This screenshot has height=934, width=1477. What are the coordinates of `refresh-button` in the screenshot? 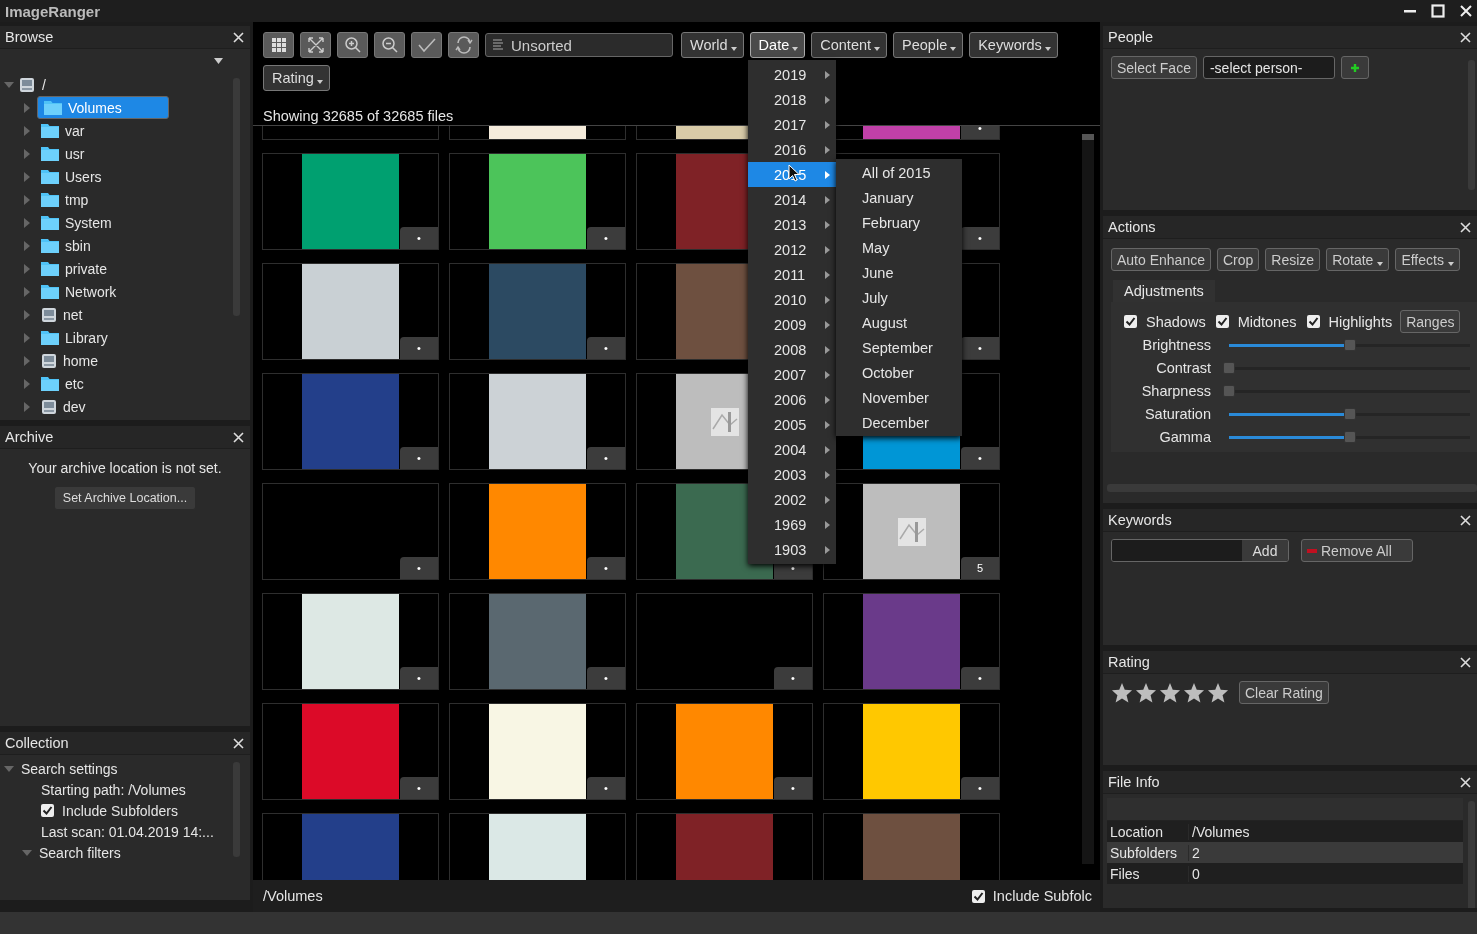 It's located at (463, 45).